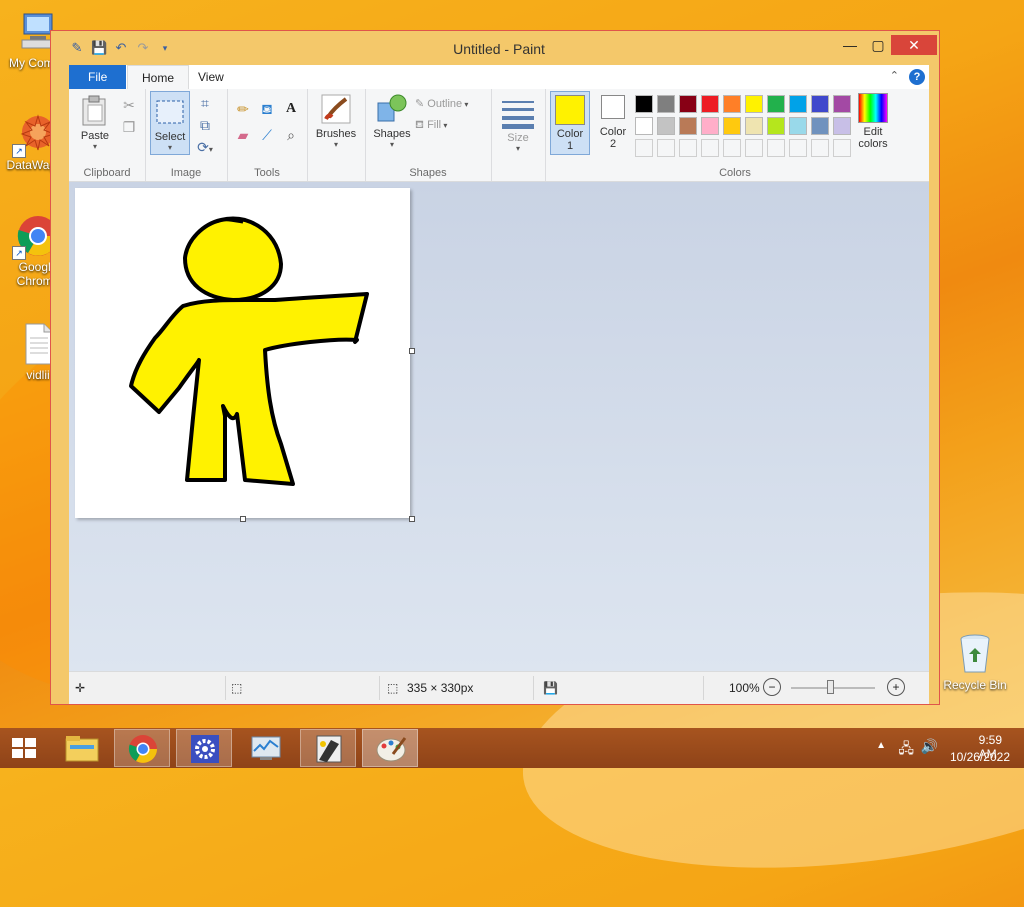  I want to click on taskbar-file-explorer, so click(82, 748).